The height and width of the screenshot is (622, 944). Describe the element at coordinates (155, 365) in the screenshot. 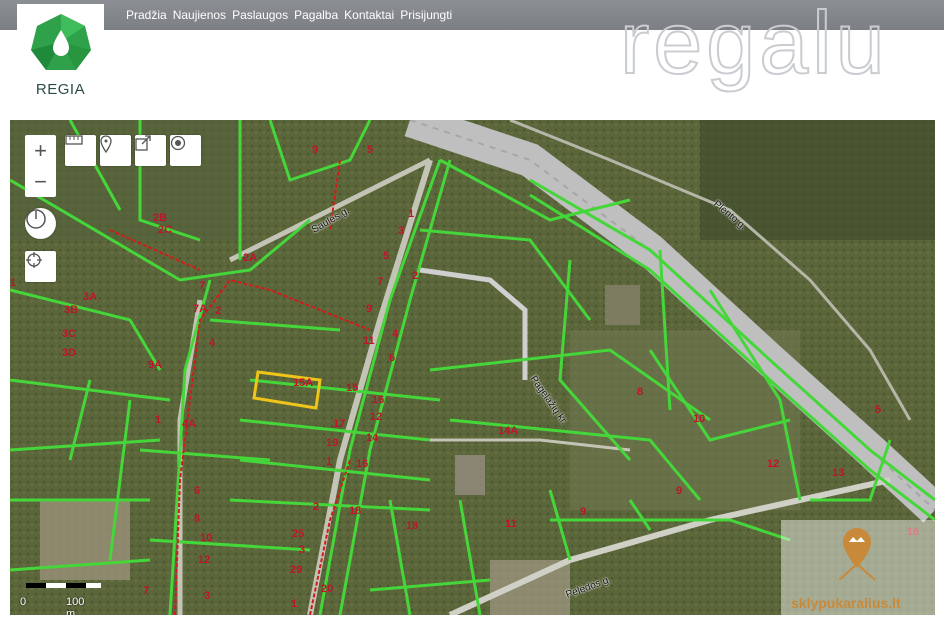

I see `parcel-label: 9A` at that location.